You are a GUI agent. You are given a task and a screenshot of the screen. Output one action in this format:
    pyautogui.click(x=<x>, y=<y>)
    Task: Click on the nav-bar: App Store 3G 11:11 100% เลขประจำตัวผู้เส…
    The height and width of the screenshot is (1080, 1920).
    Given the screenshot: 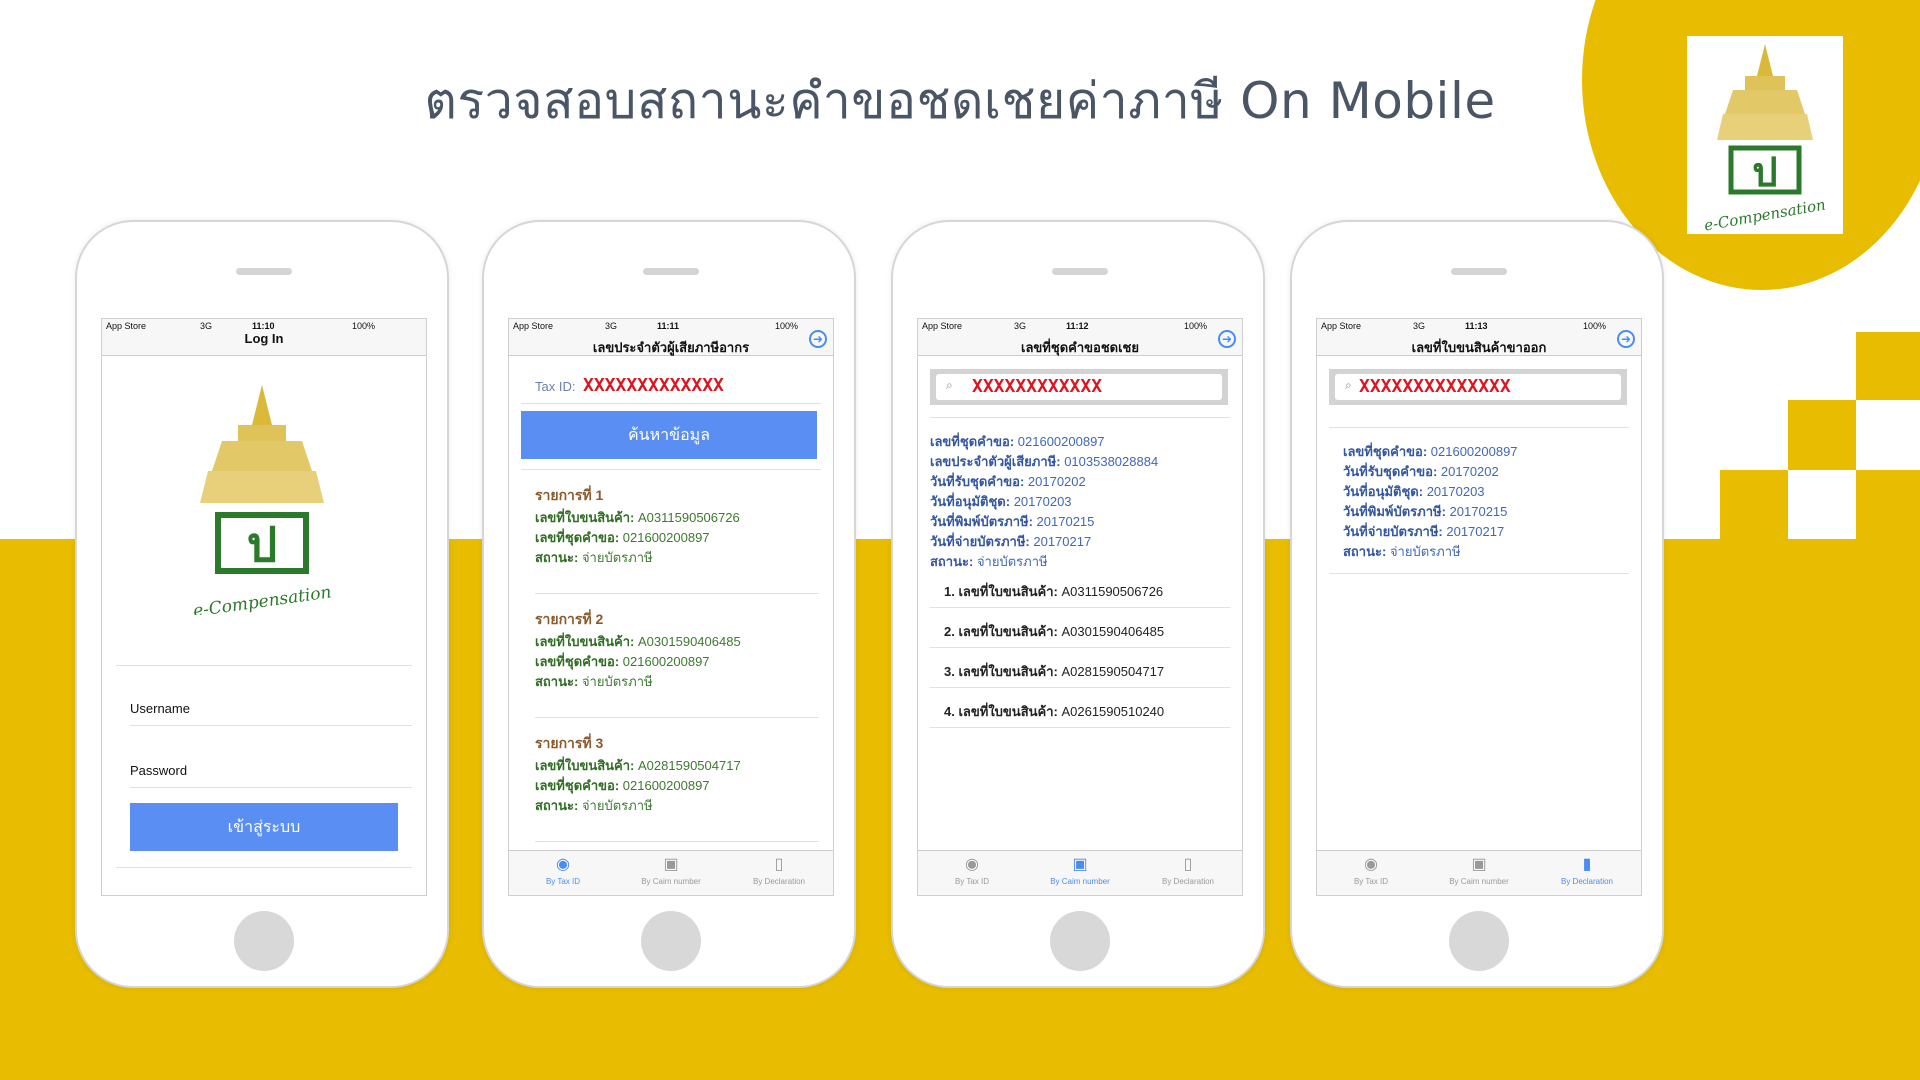 What is the action you would take?
    pyautogui.click(x=671, y=337)
    